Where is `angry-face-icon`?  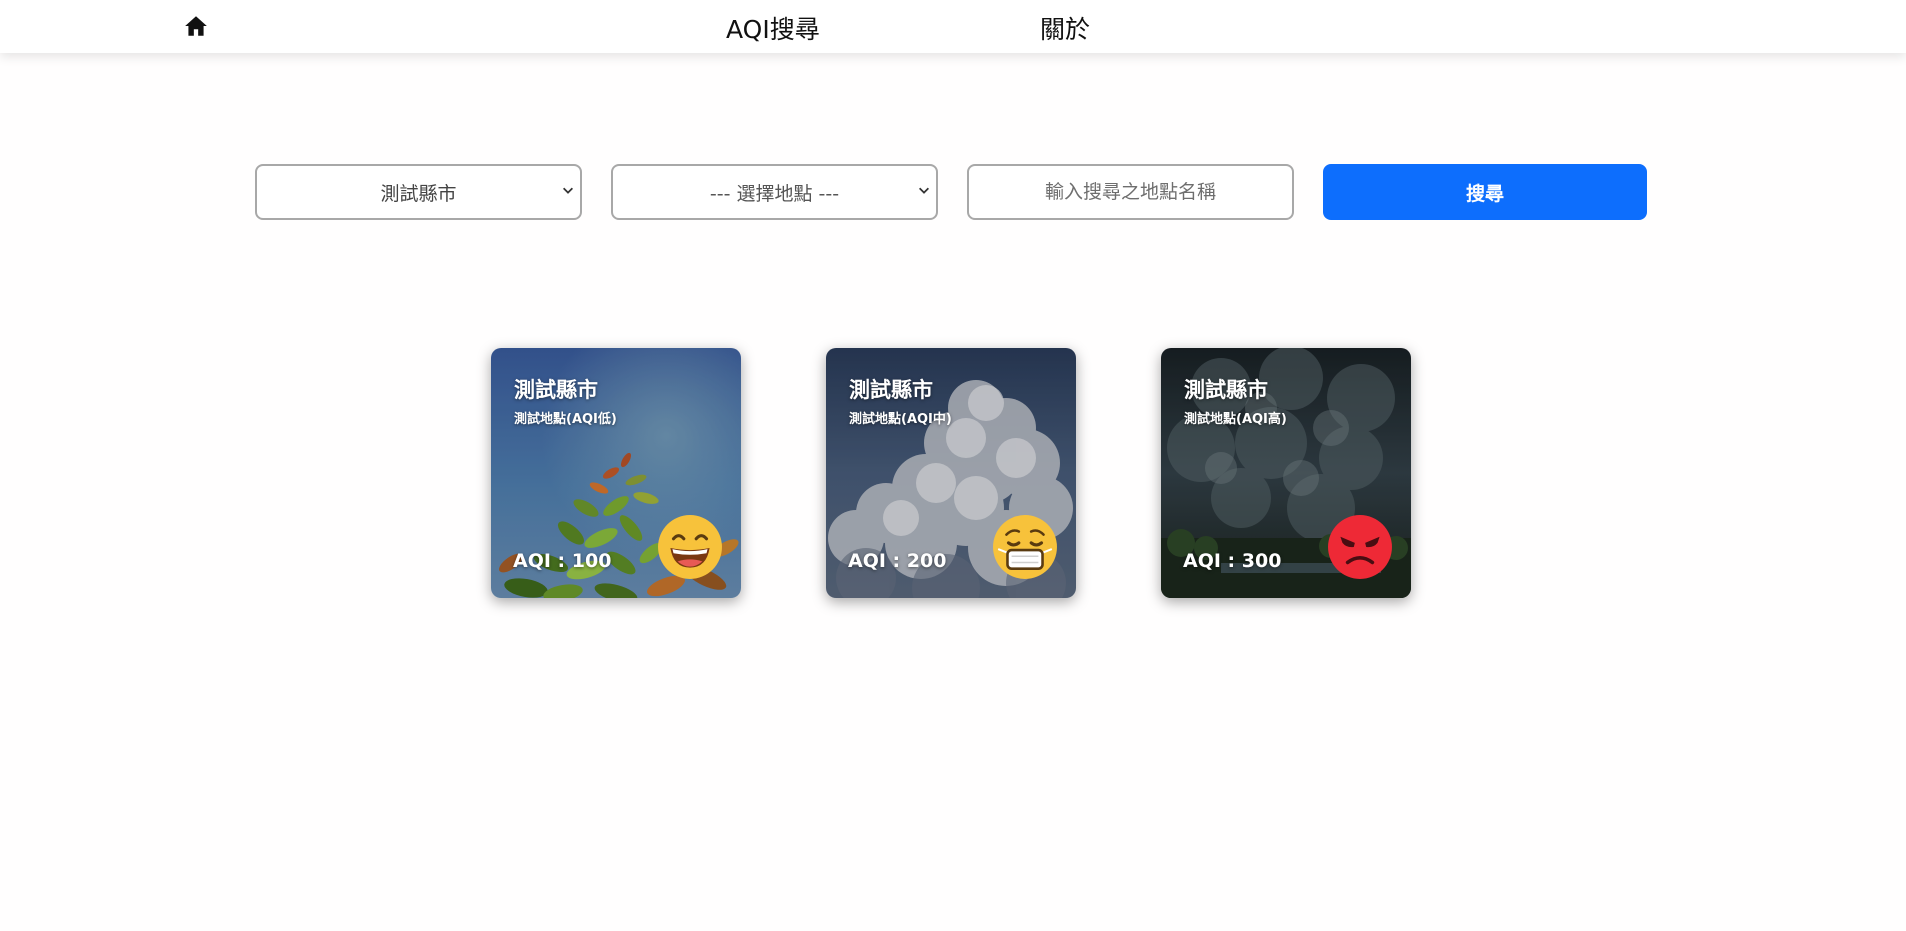
angry-face-icon is located at coordinates (1360, 547).